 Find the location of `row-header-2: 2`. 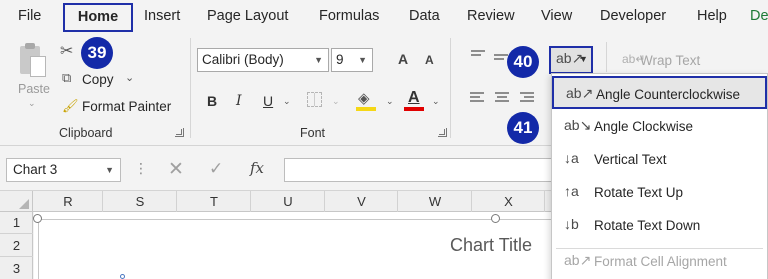

row-header-2: 2 is located at coordinates (16, 246).